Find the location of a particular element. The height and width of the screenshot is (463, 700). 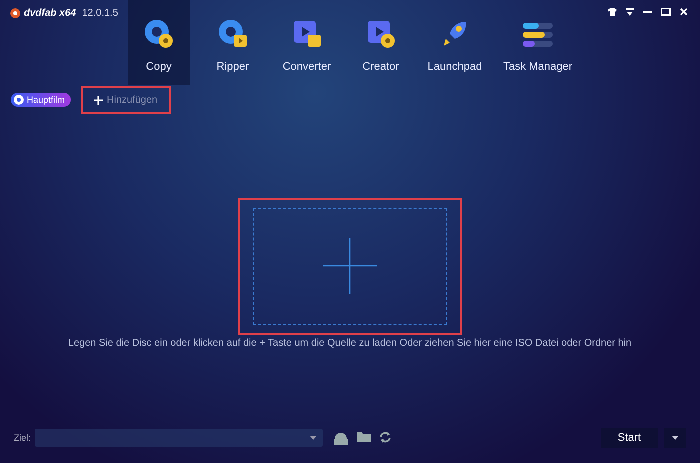

disc-film-icon is located at coordinates (233, 34).